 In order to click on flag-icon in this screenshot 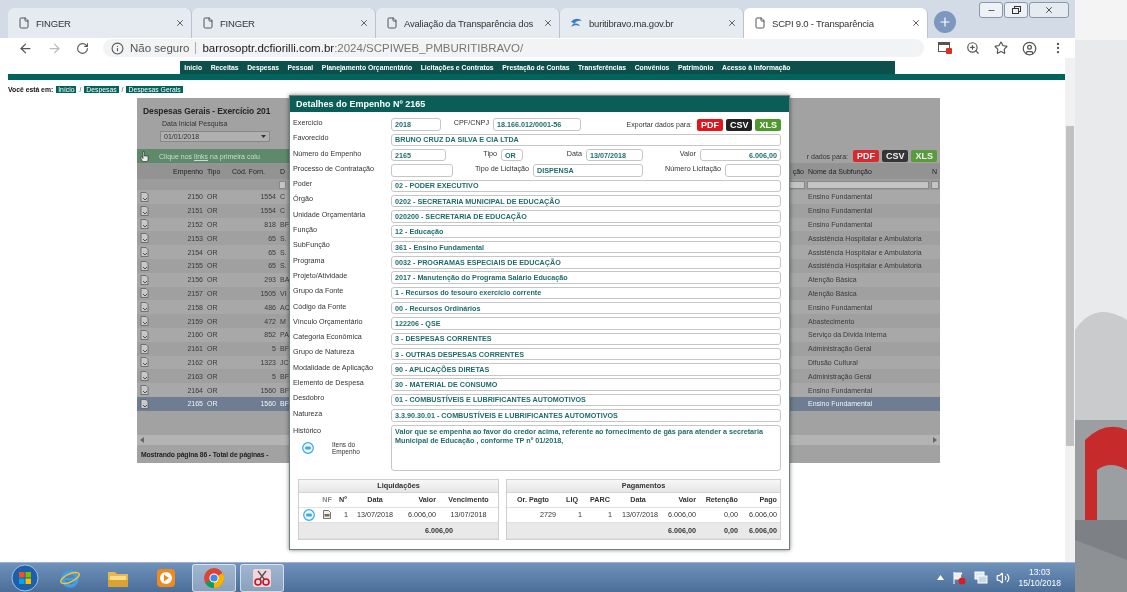, I will do `click(959, 577)`.